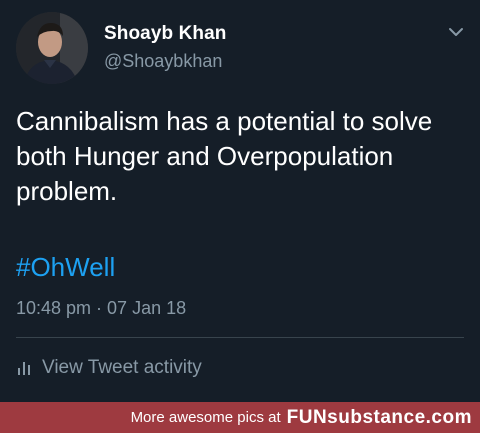 Image resolution: width=480 pixels, height=433 pixels. Describe the element at coordinates (165, 34) in the screenshot. I see `author-display-name: Shoayb Khan` at that location.